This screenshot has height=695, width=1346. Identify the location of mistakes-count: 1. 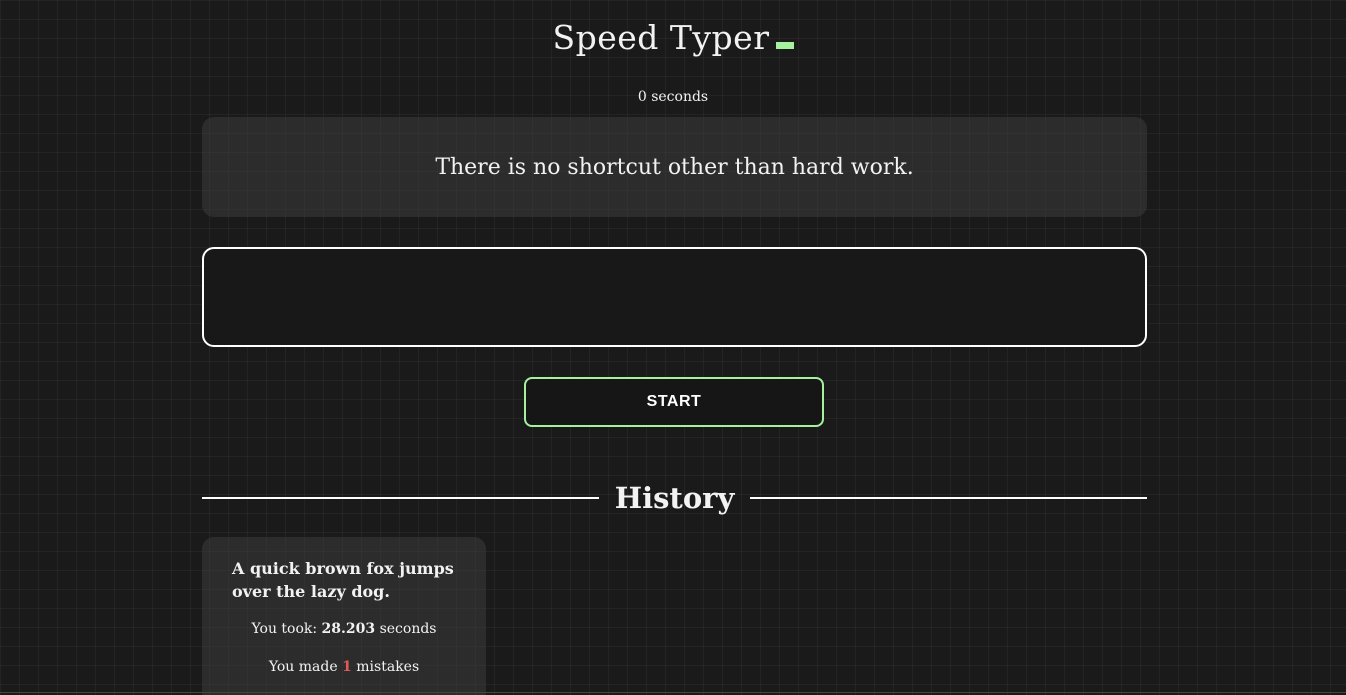
(347, 667).